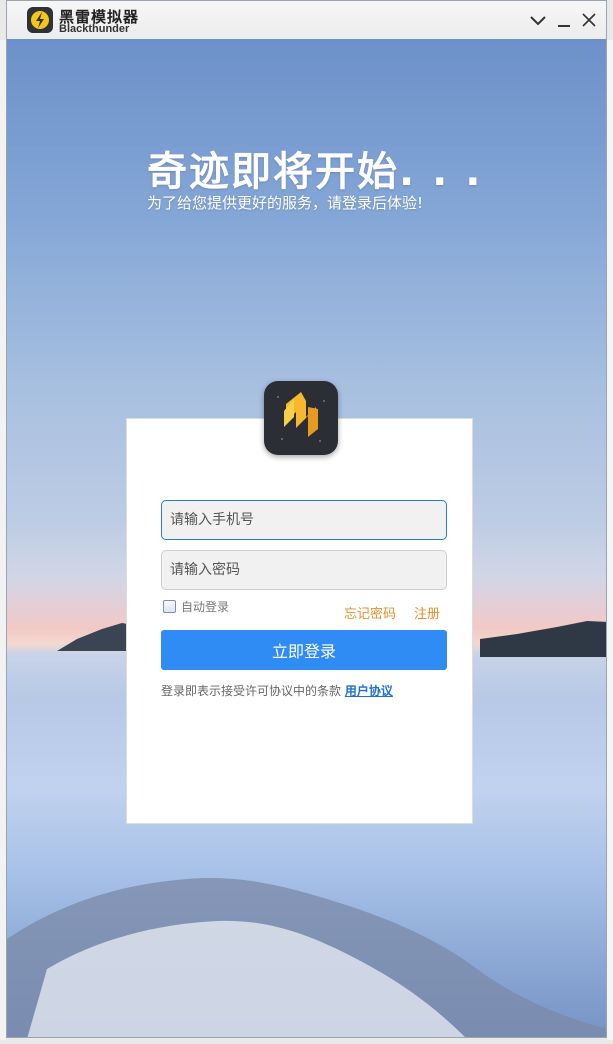 Image resolution: width=613 pixels, height=1044 pixels. What do you see at coordinates (304, 570) in the screenshot?
I see `password-input` at bounding box center [304, 570].